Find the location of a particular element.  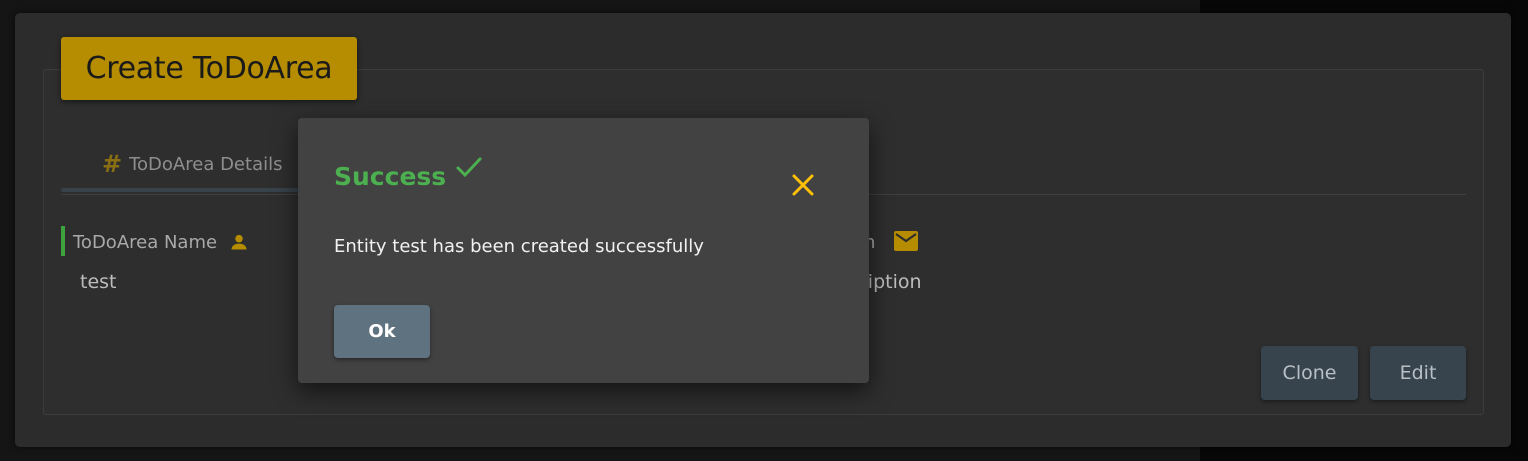

tab-active-indicator is located at coordinates (181, 190).